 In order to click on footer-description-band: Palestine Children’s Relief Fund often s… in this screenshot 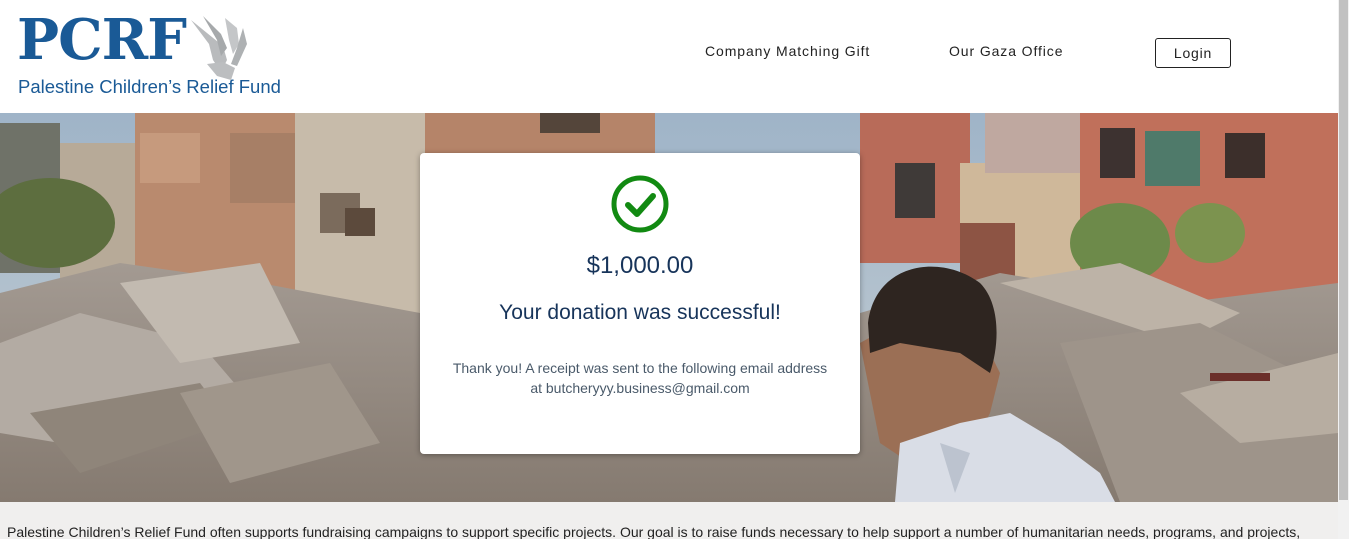, I will do `click(669, 520)`.